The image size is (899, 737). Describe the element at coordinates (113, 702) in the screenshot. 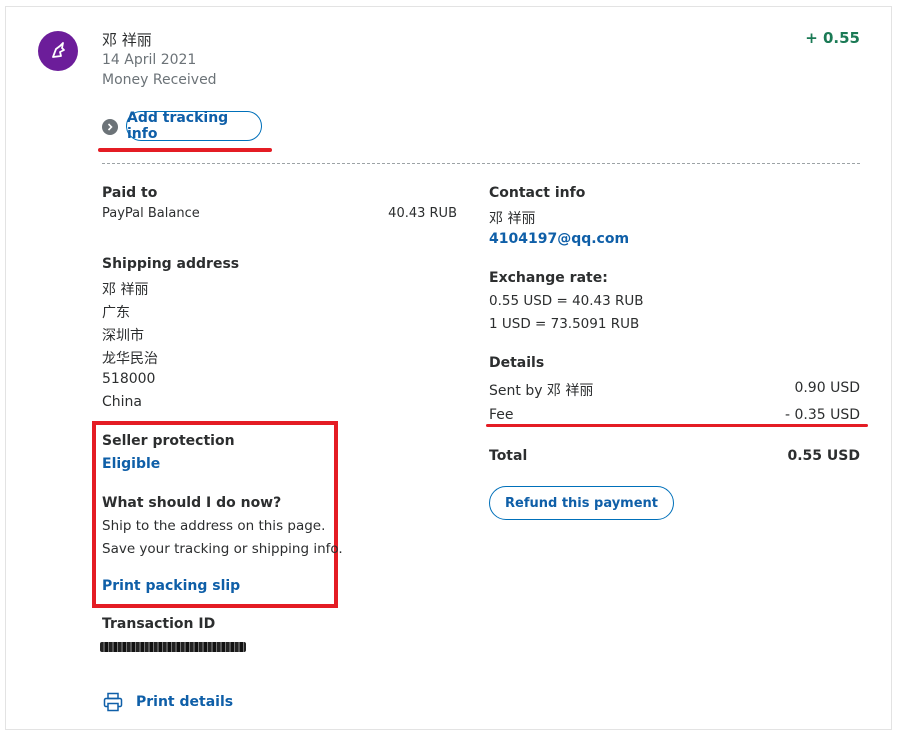

I see `printer-icon` at that location.